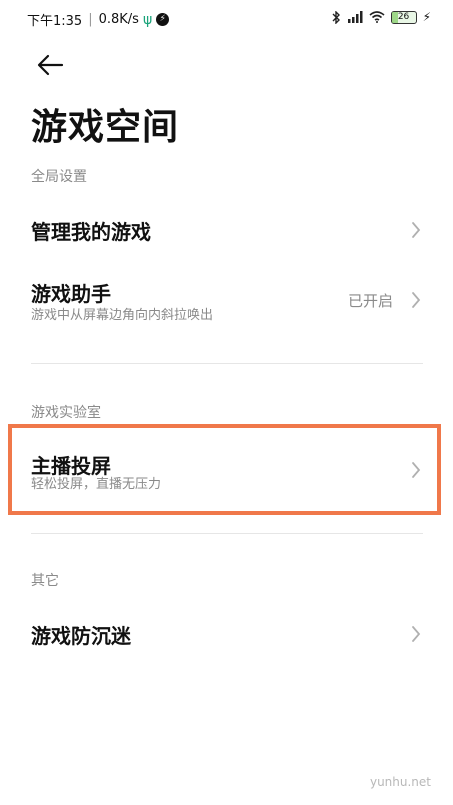  I want to click on section-heading-other: 其它, so click(45, 581).